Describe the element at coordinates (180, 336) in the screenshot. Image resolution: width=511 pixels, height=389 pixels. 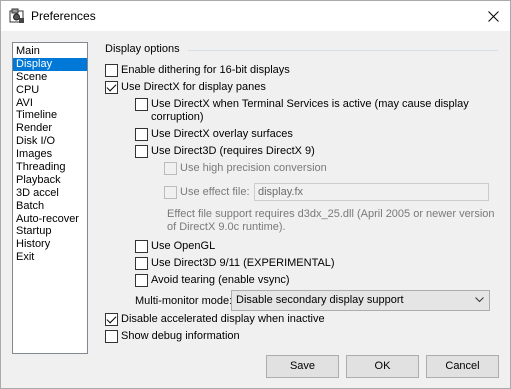
I see `debug-info-label: Show debug information` at that location.